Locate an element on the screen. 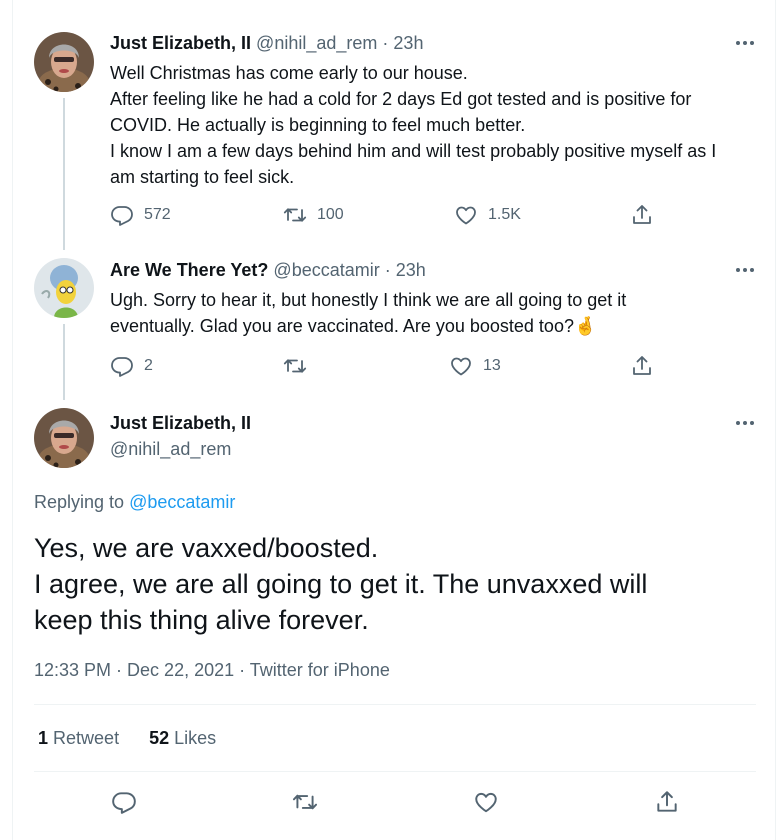  tweet2-retweet-button is located at coordinates (300, 366).